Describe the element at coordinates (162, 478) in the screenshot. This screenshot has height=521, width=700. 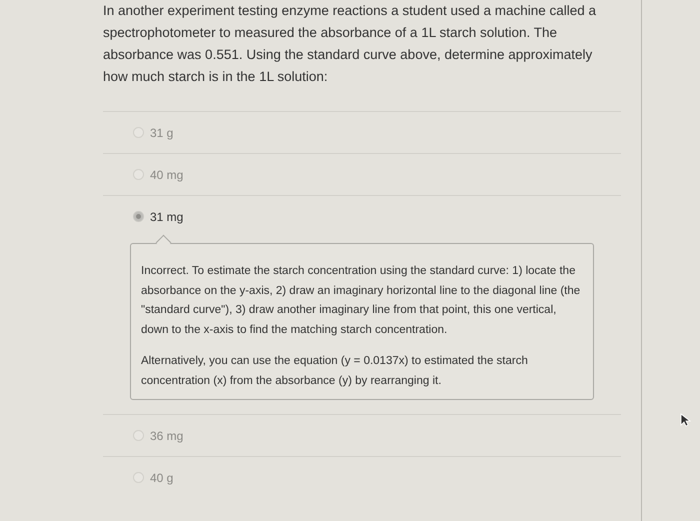
I see `option-label: 40 g` at that location.